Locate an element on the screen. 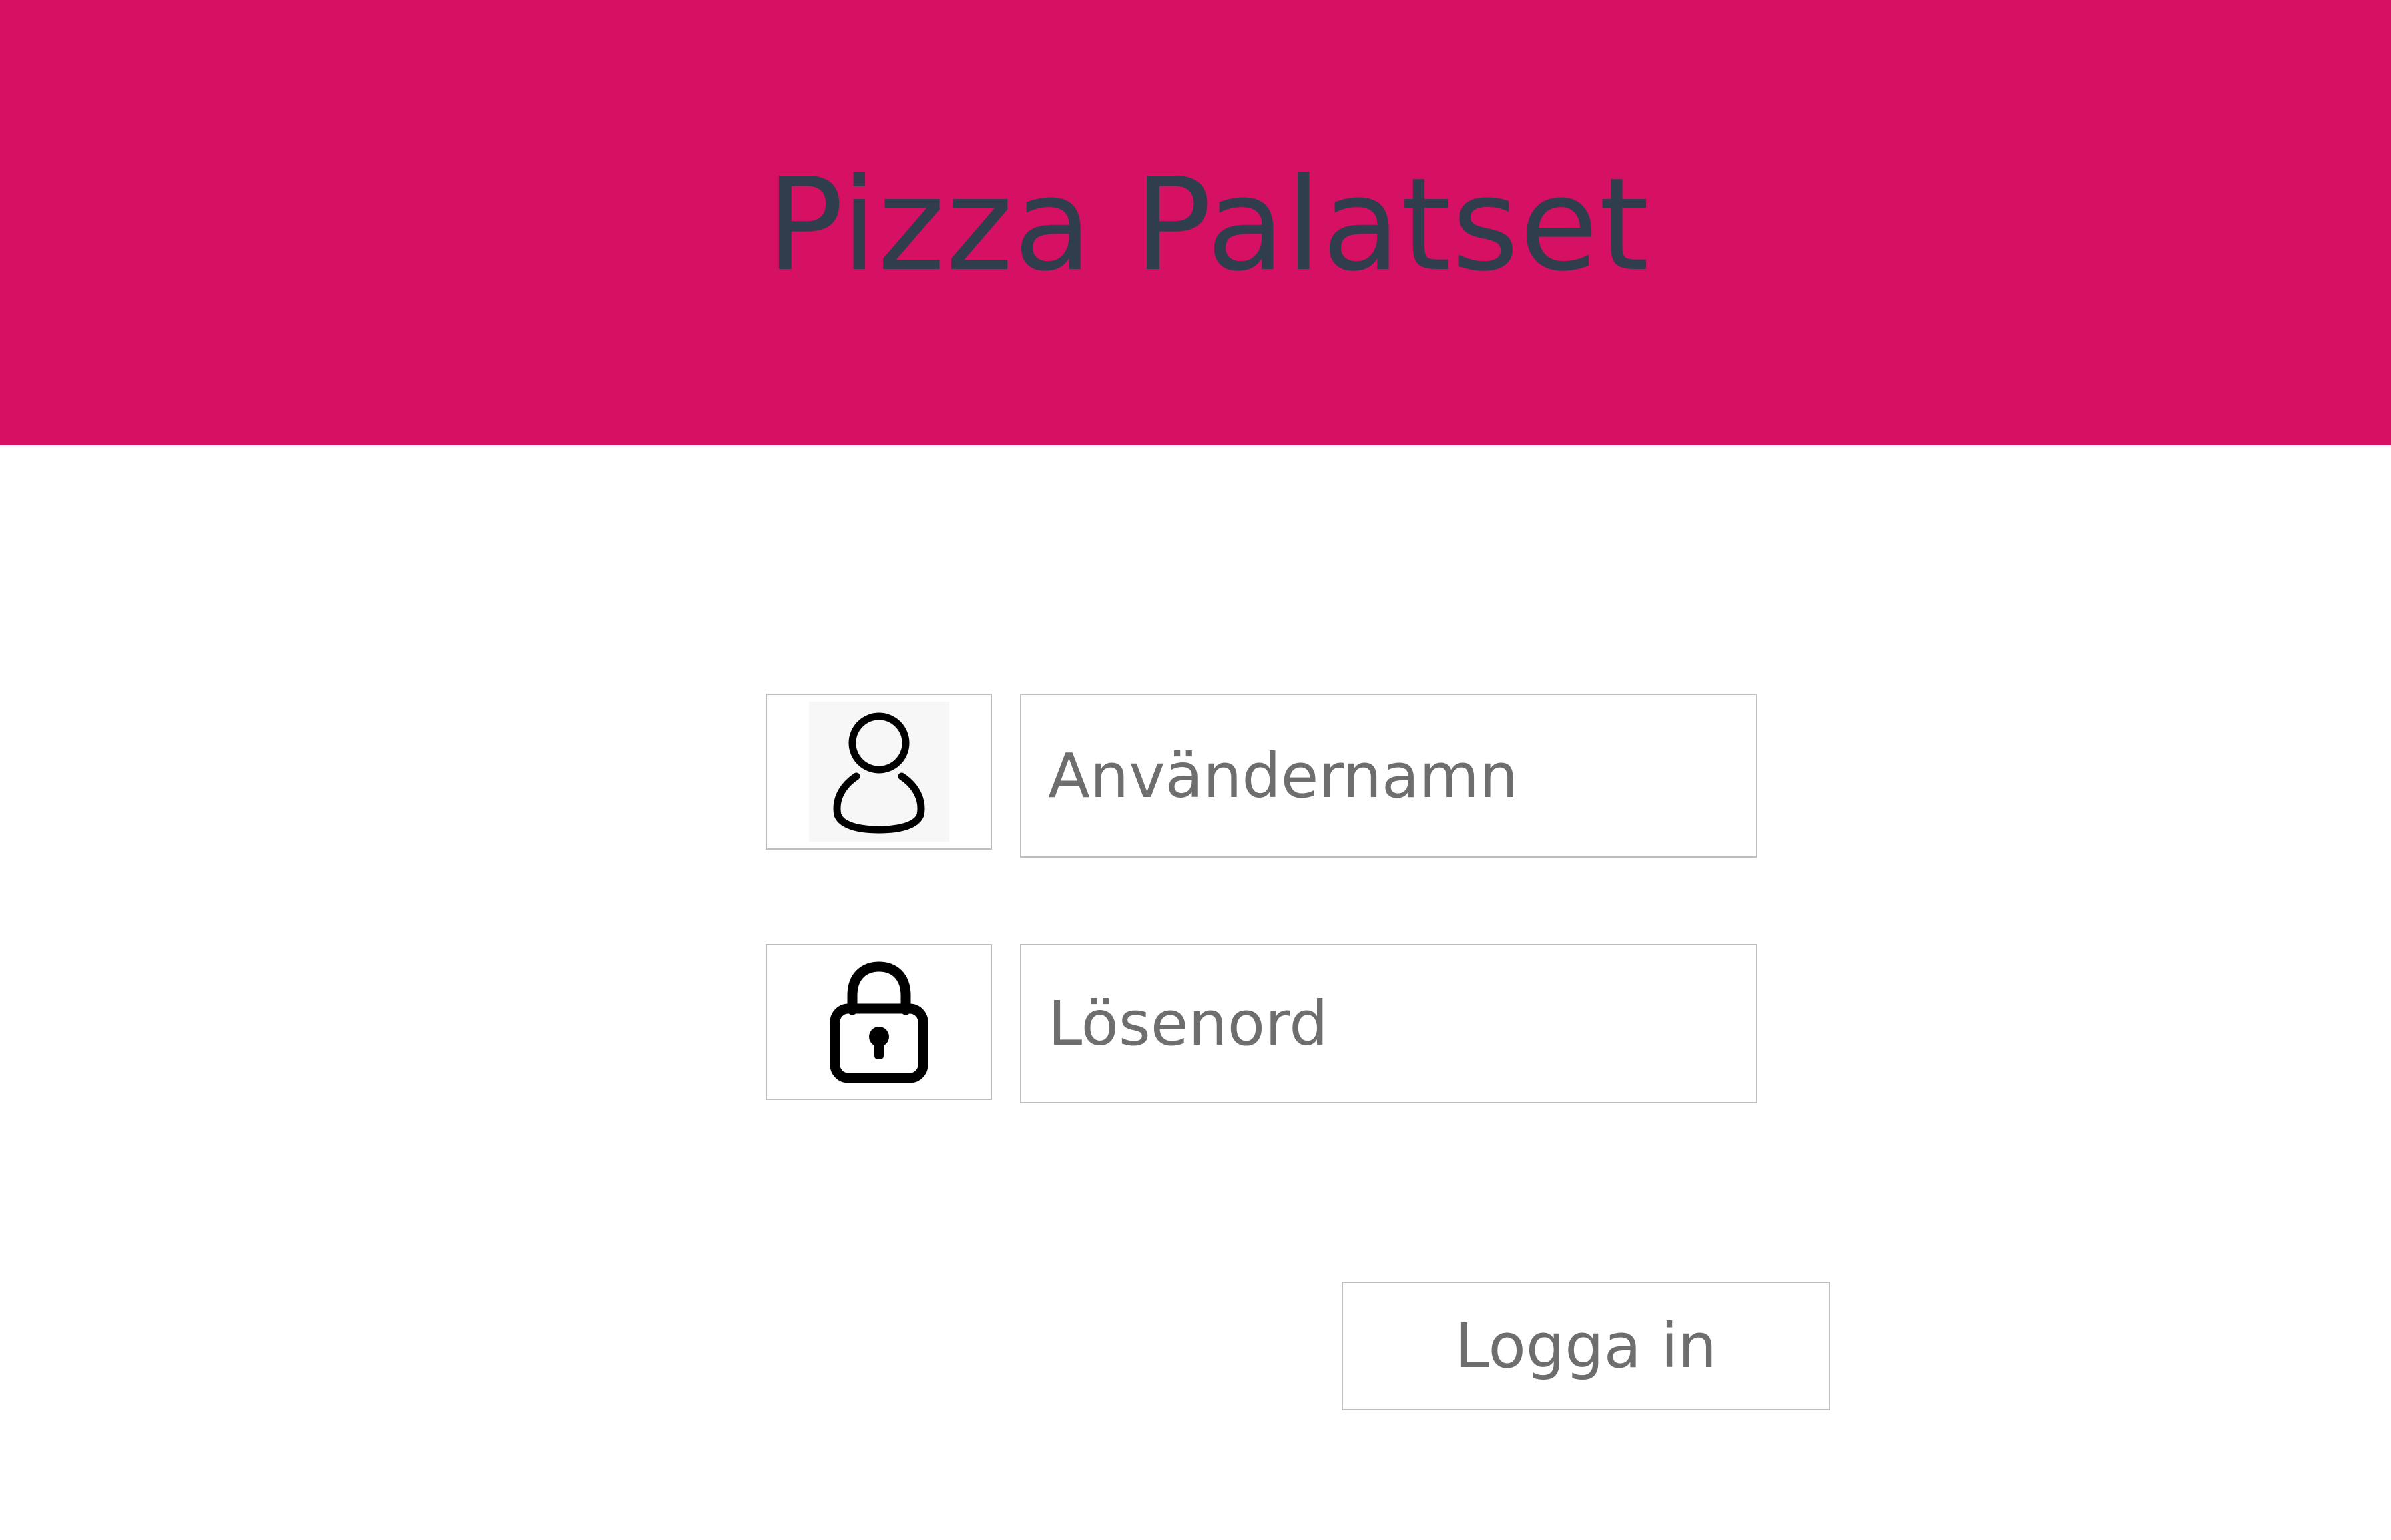 Image resolution: width=2391 pixels, height=1540 pixels. user-icon is located at coordinates (878, 772).